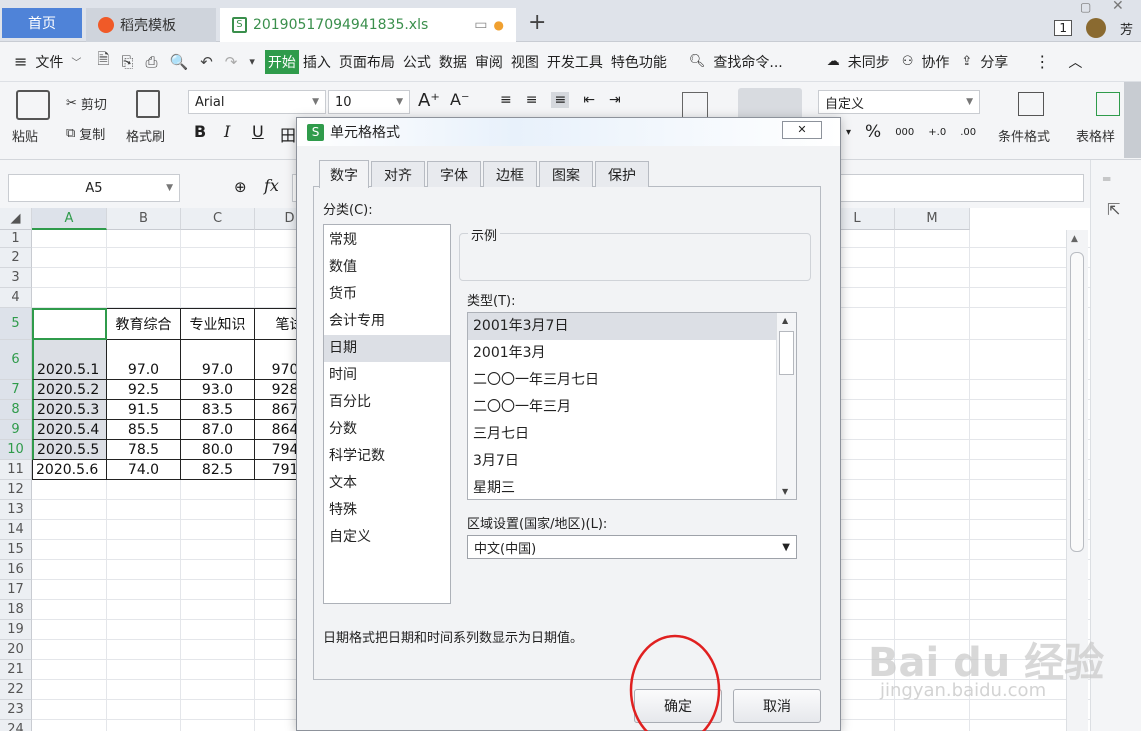  What do you see at coordinates (785, 491) in the screenshot?
I see `scroll-down-icon: ▼` at bounding box center [785, 491].